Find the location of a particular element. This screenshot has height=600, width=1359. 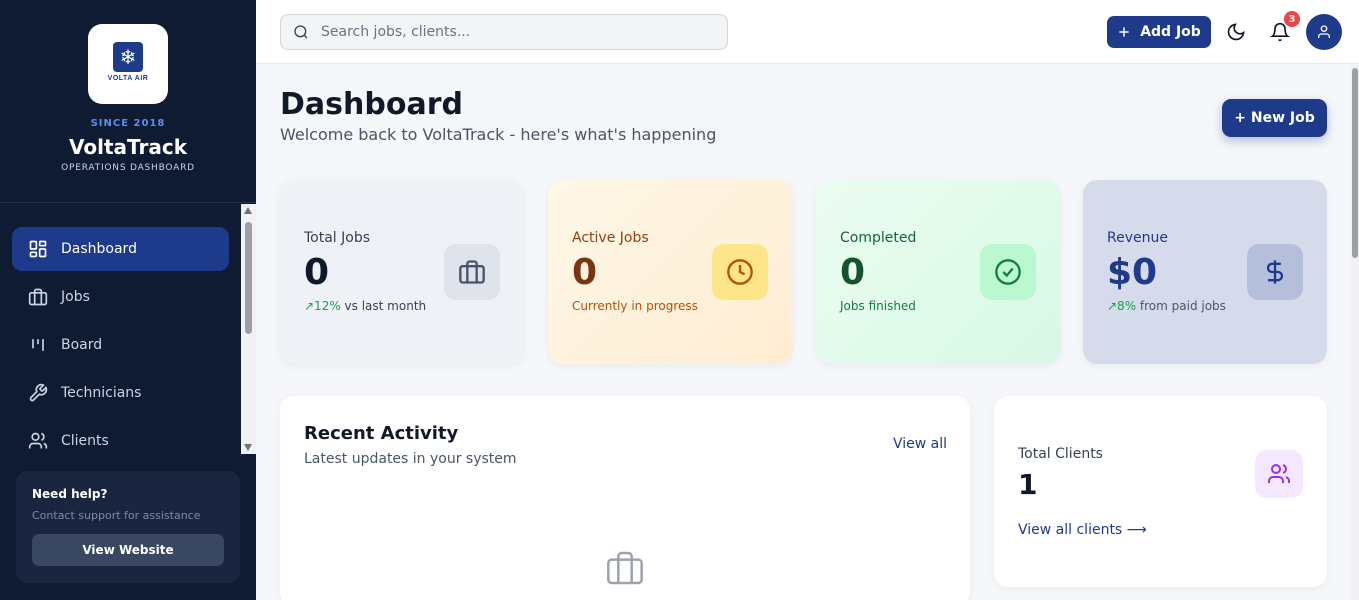

clients-value: 1 is located at coordinates (1028, 484).